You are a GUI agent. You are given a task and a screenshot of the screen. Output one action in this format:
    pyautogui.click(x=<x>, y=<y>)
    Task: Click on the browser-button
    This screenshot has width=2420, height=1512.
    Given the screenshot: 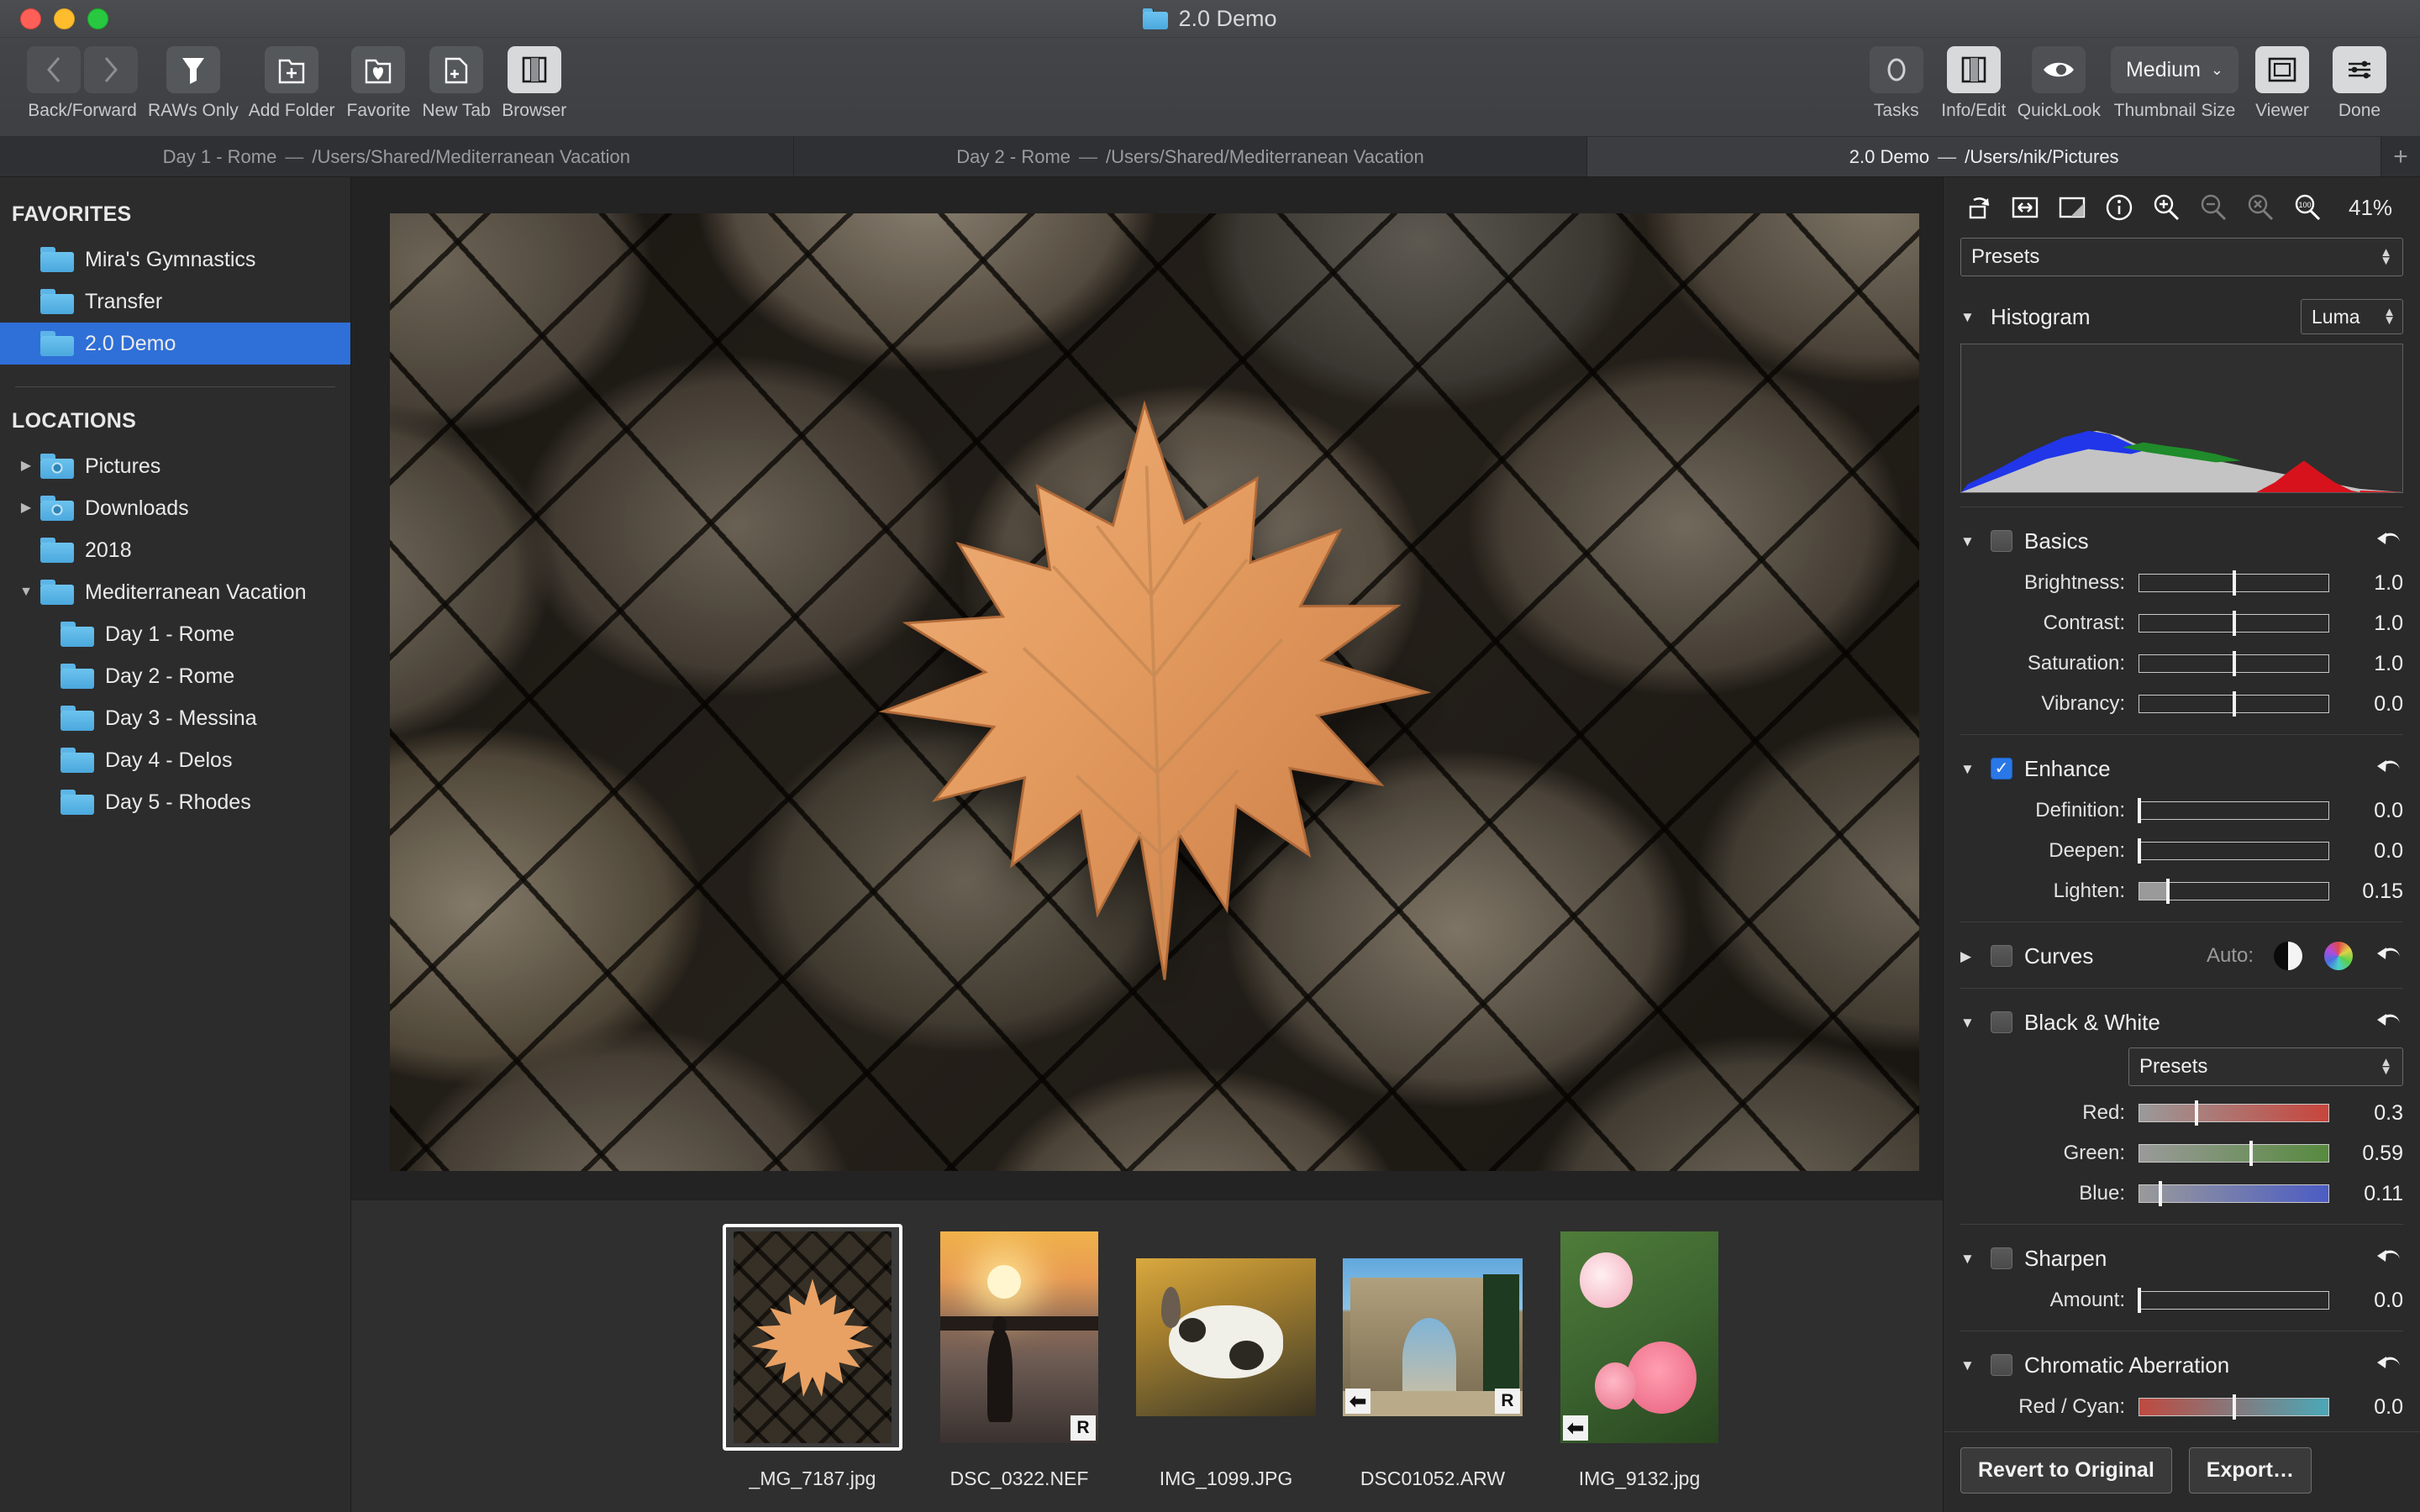 What is the action you would take?
    pyautogui.click(x=534, y=69)
    